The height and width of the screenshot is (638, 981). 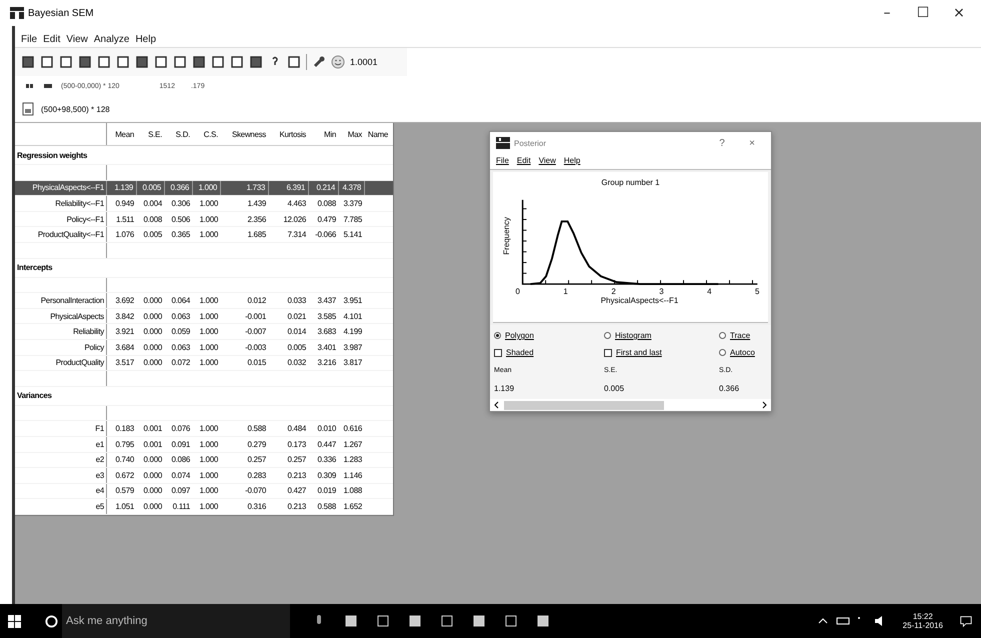 What do you see at coordinates (122, 188) in the screenshot?
I see `table-cell: 1.139` at bounding box center [122, 188].